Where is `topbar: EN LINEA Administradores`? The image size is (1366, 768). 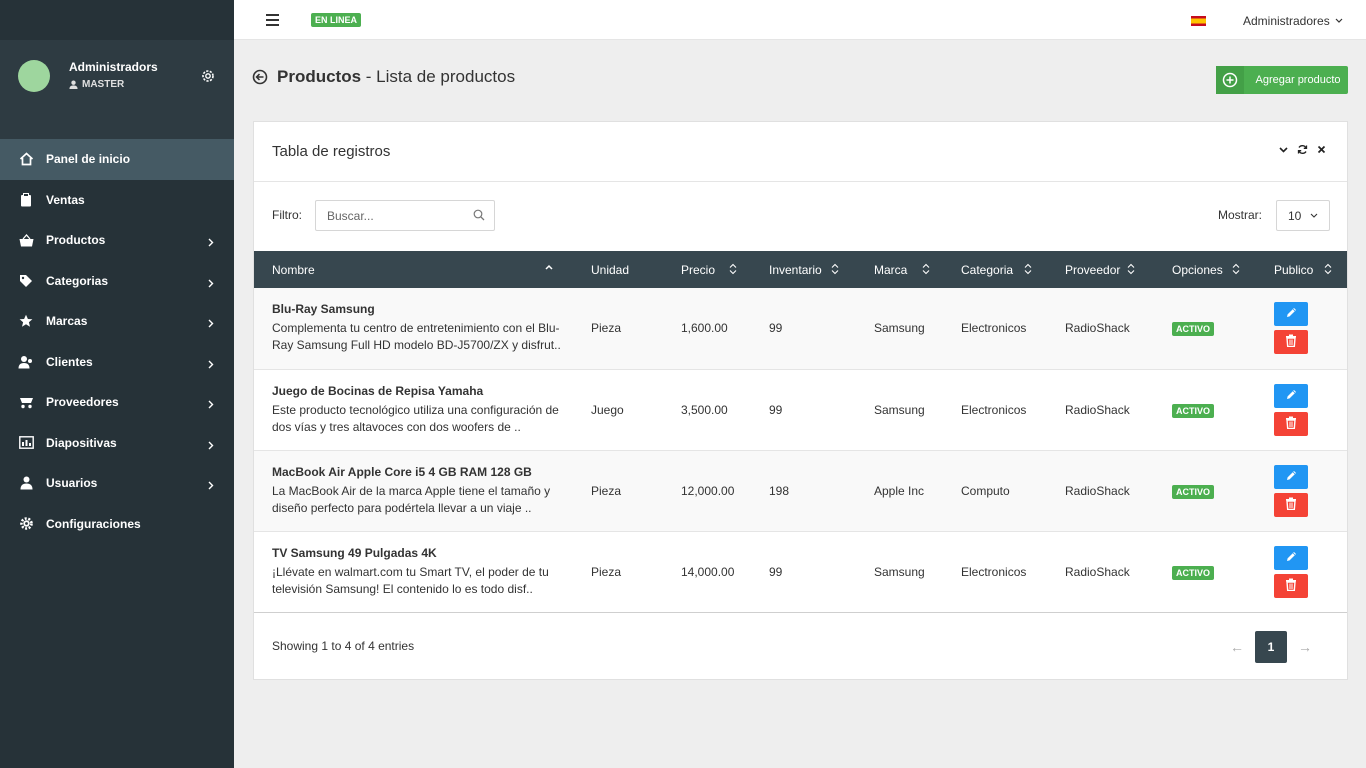 topbar: EN LINEA Administradores is located at coordinates (800, 20).